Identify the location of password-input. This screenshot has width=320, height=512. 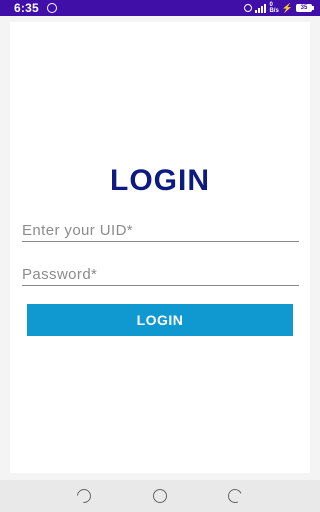
(160, 274).